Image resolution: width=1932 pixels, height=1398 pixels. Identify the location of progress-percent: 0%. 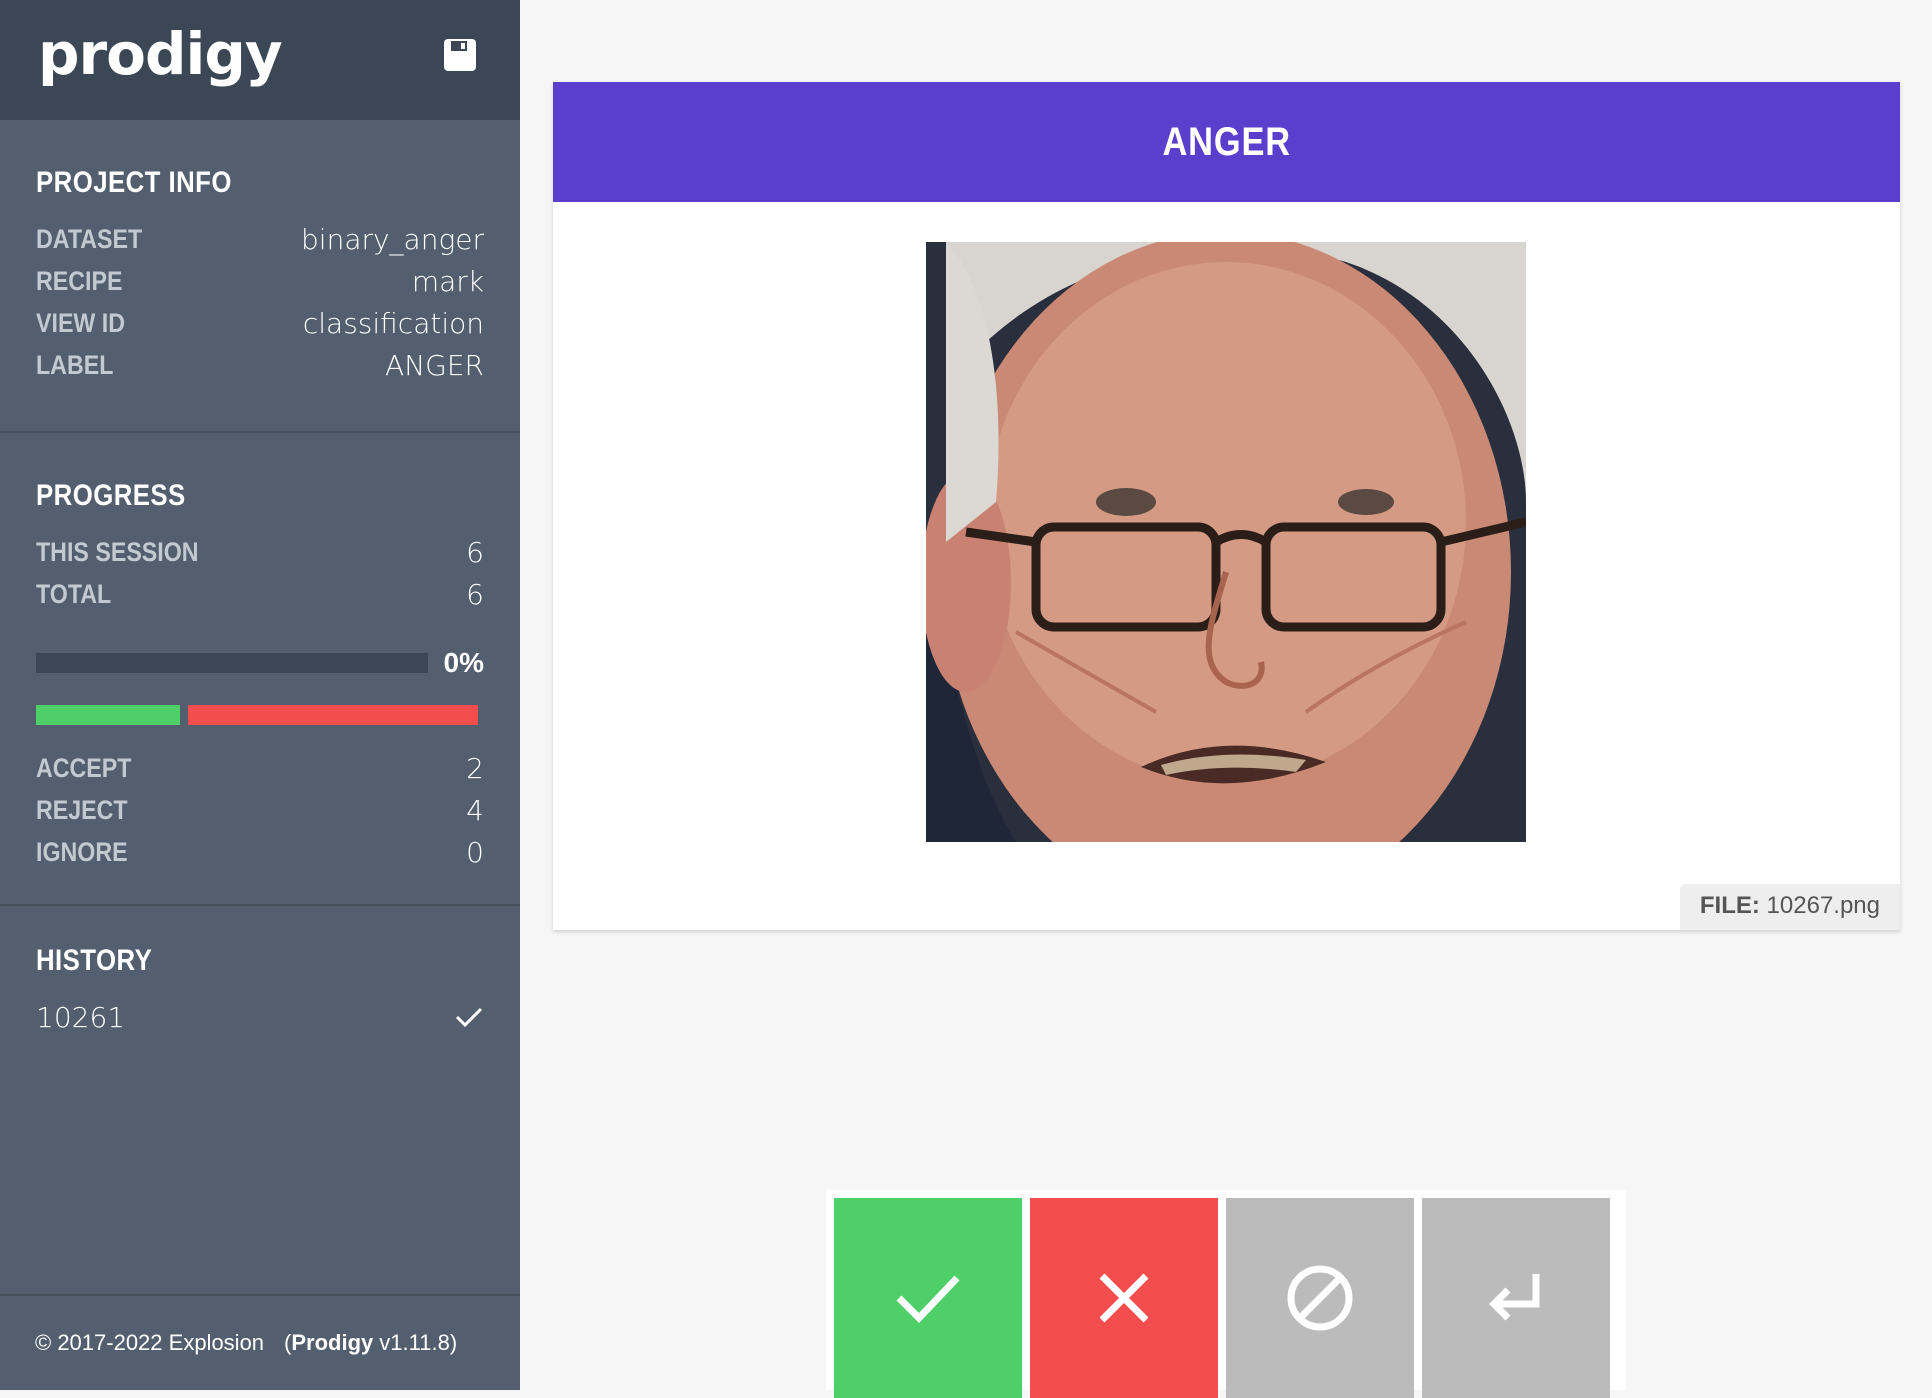
(463, 662).